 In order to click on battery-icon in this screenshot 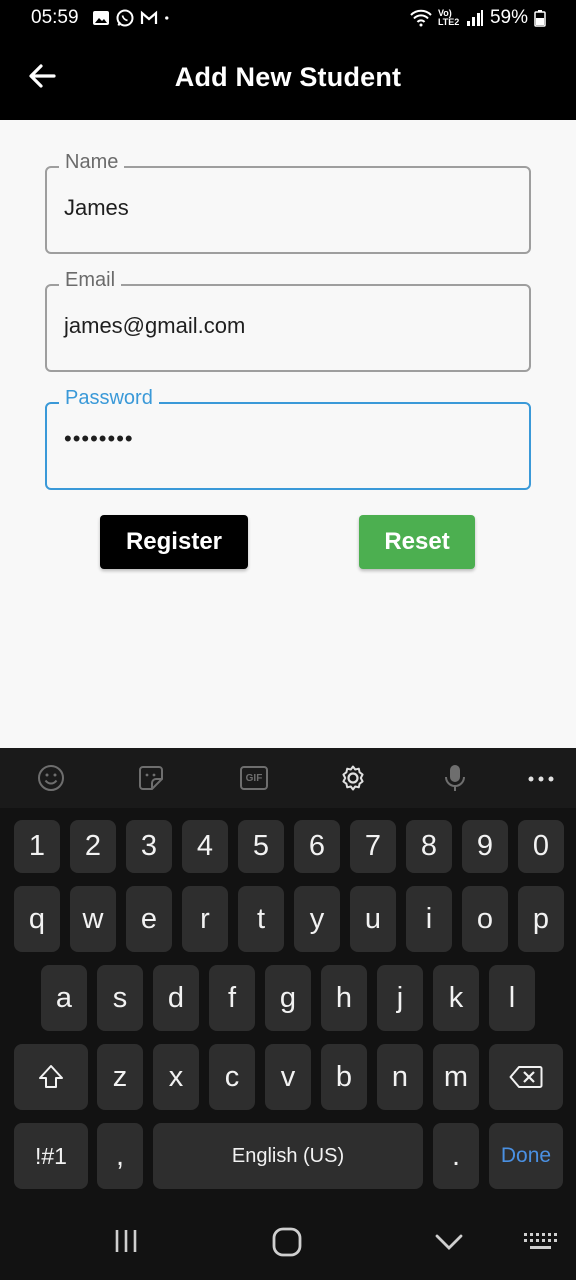, I will do `click(540, 18)`.